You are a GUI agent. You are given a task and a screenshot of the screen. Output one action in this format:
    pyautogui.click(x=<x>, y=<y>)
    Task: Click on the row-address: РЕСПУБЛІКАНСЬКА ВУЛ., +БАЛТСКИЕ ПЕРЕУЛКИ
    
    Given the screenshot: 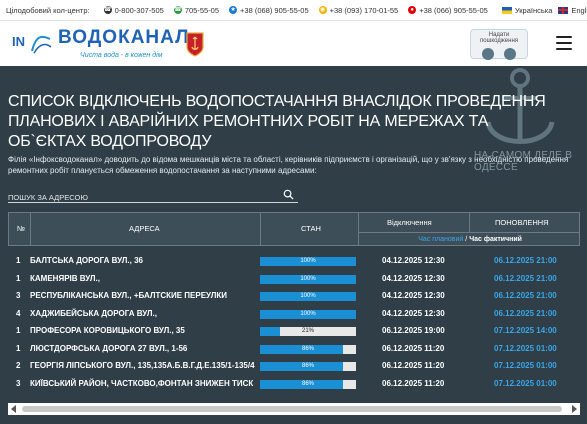 What is the action you would take?
    pyautogui.click(x=128, y=295)
    